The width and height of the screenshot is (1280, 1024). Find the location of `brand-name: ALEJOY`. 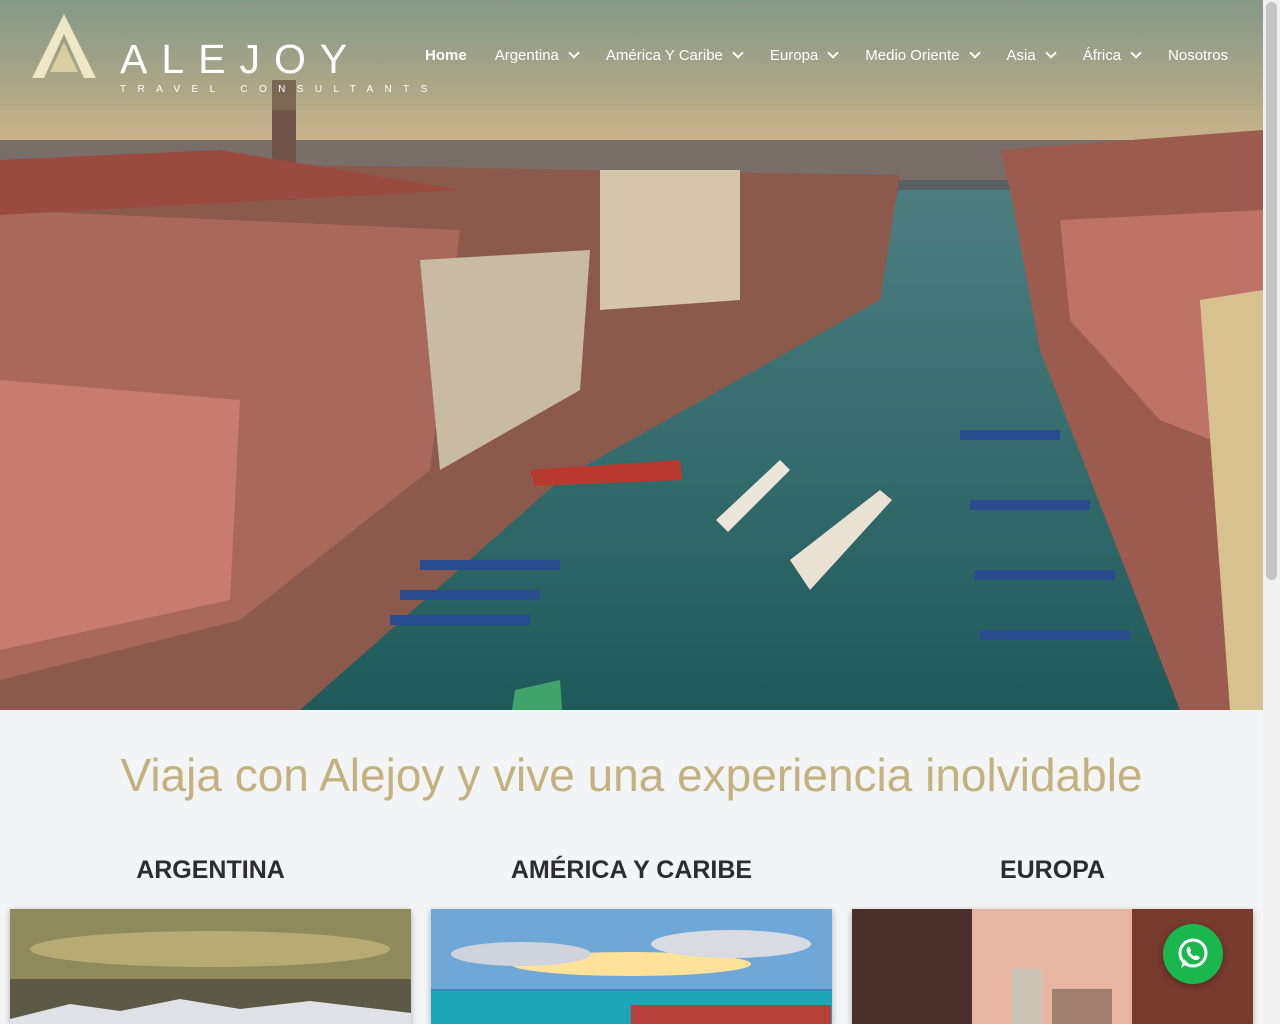

brand-name: ALEJOY is located at coordinates (241, 59).